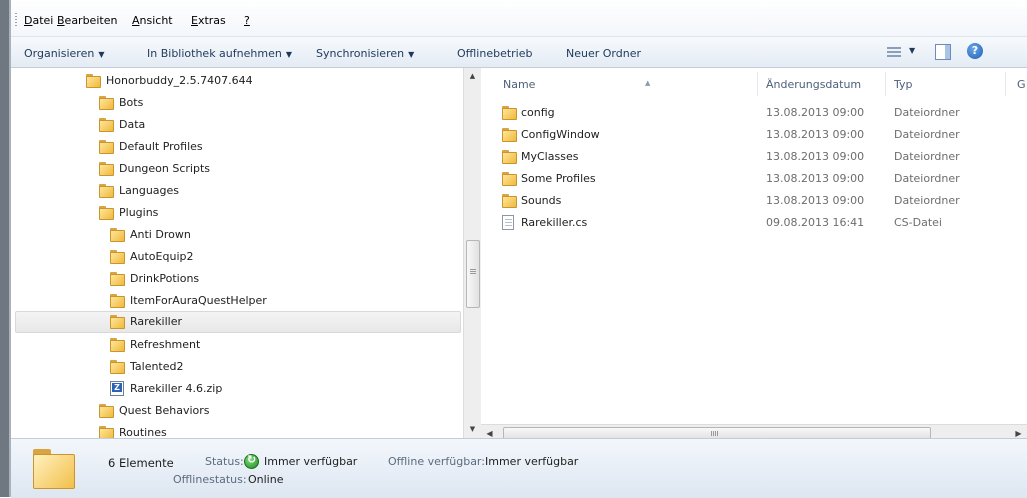 Image resolution: width=1027 pixels, height=498 pixels. What do you see at coordinates (198, 300) in the screenshot?
I see `tree-item-label: ItemForAuraQuestHelper` at bounding box center [198, 300].